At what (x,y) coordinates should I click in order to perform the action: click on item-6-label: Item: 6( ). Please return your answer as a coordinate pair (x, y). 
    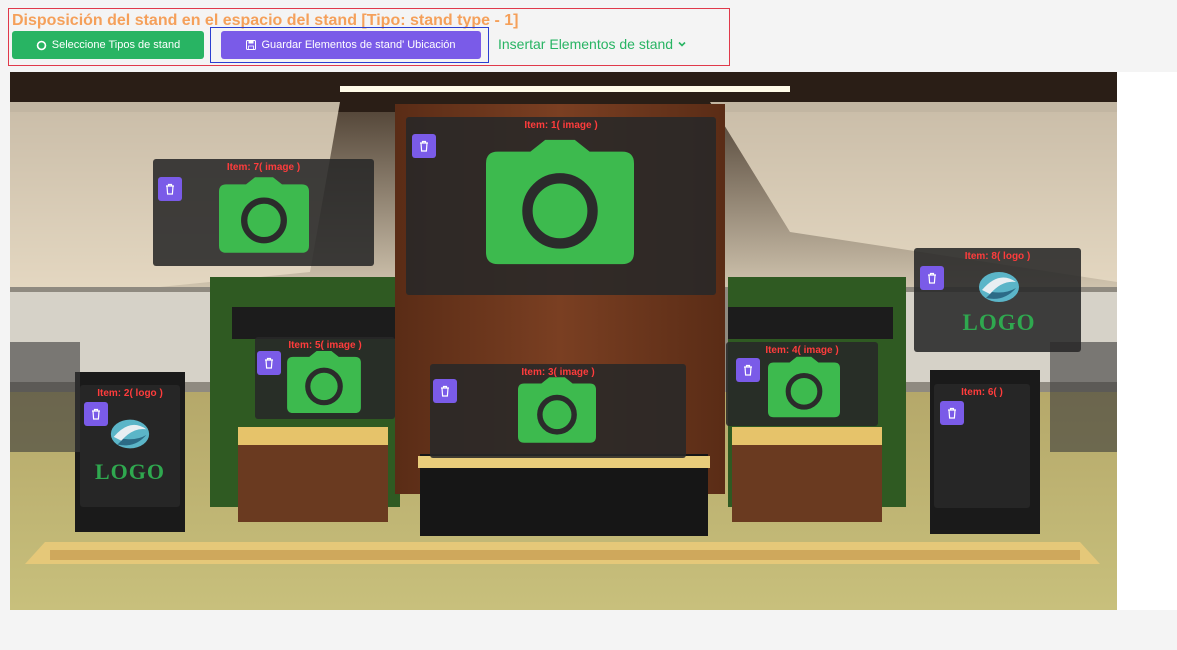
    Looking at the image, I should click on (982, 392).